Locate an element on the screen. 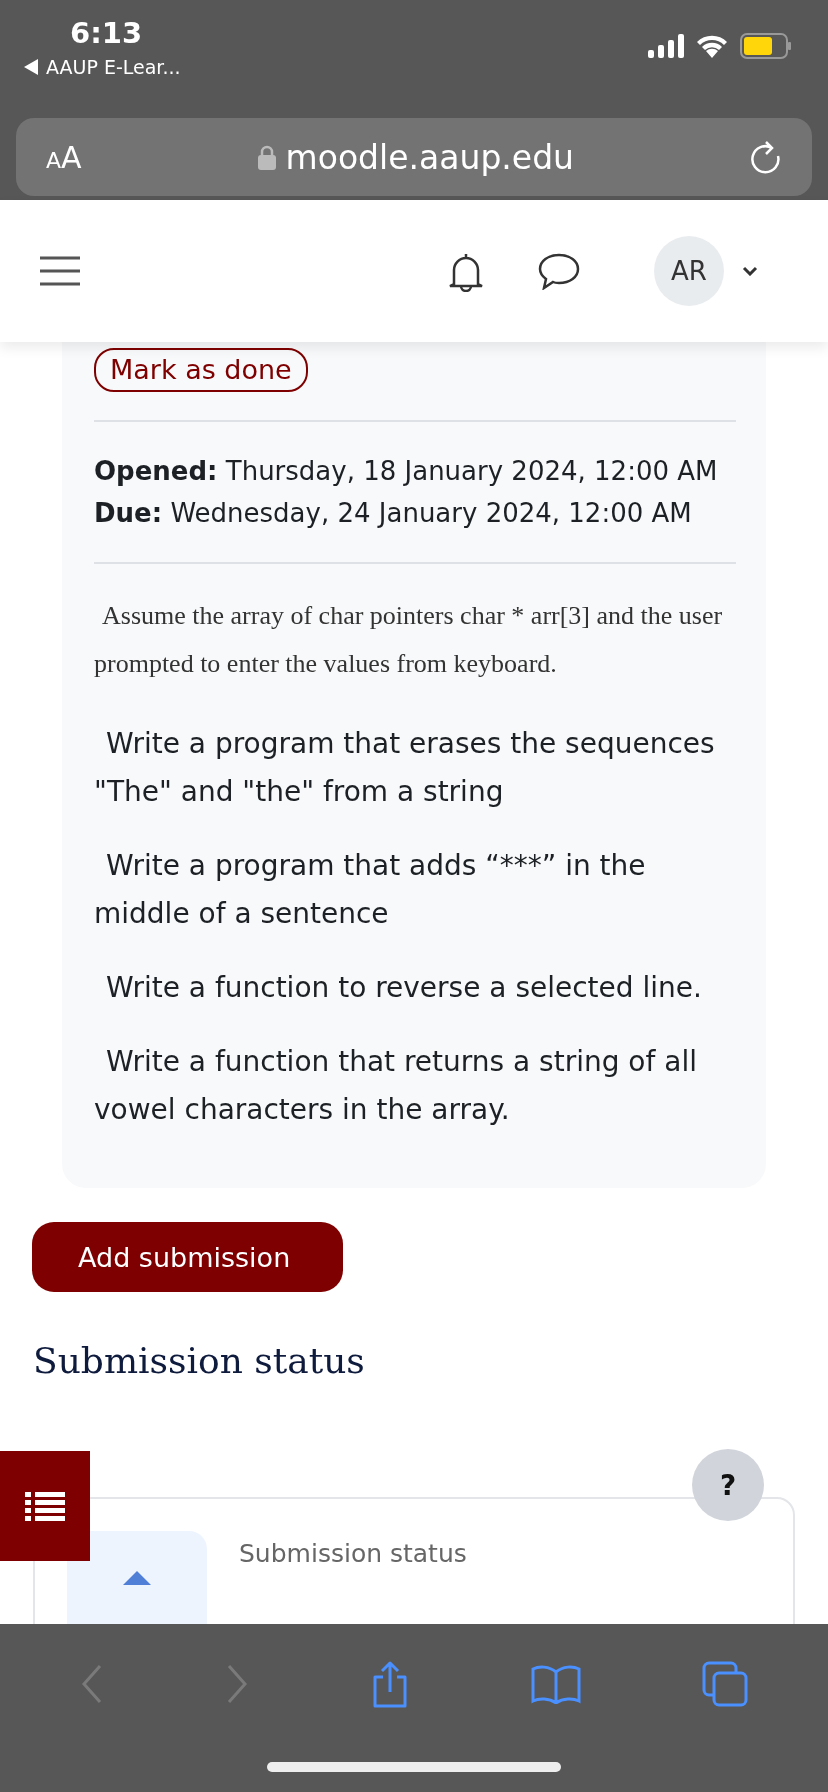 This screenshot has width=828, height=1792. mark-as-done-button: Mark as done is located at coordinates (201, 370).